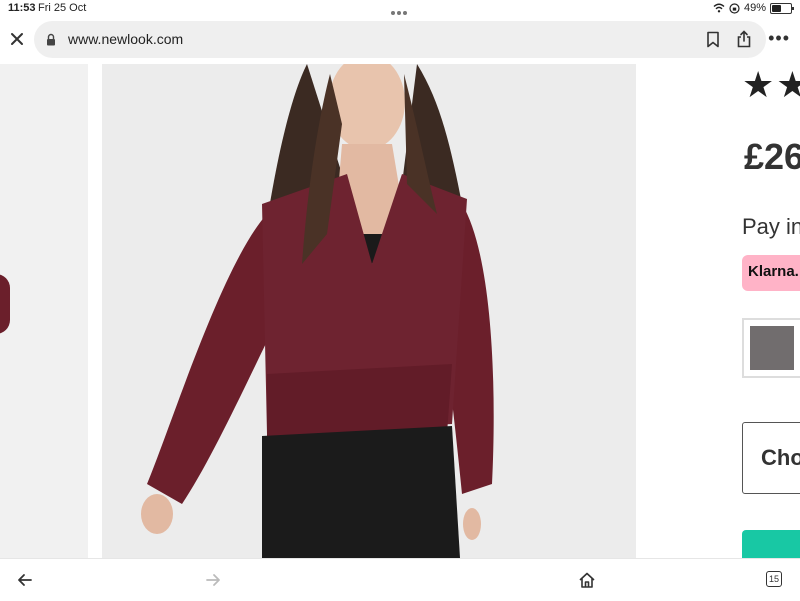 The width and height of the screenshot is (800, 601). Describe the element at coordinates (771, 226) in the screenshot. I see `pay-in-text: Pay in` at that location.